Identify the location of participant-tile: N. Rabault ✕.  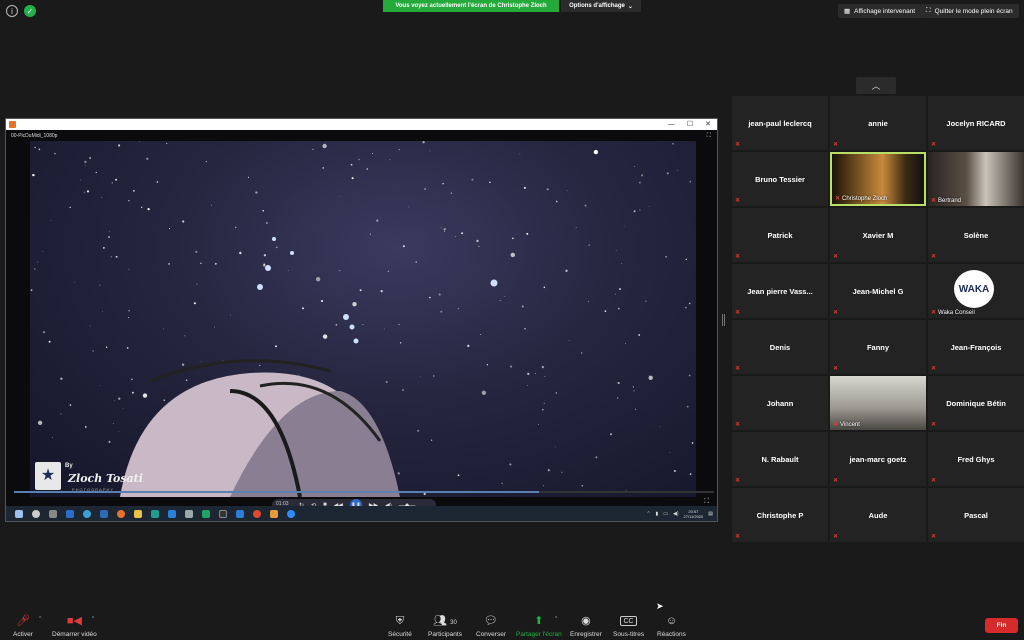
(780, 459).